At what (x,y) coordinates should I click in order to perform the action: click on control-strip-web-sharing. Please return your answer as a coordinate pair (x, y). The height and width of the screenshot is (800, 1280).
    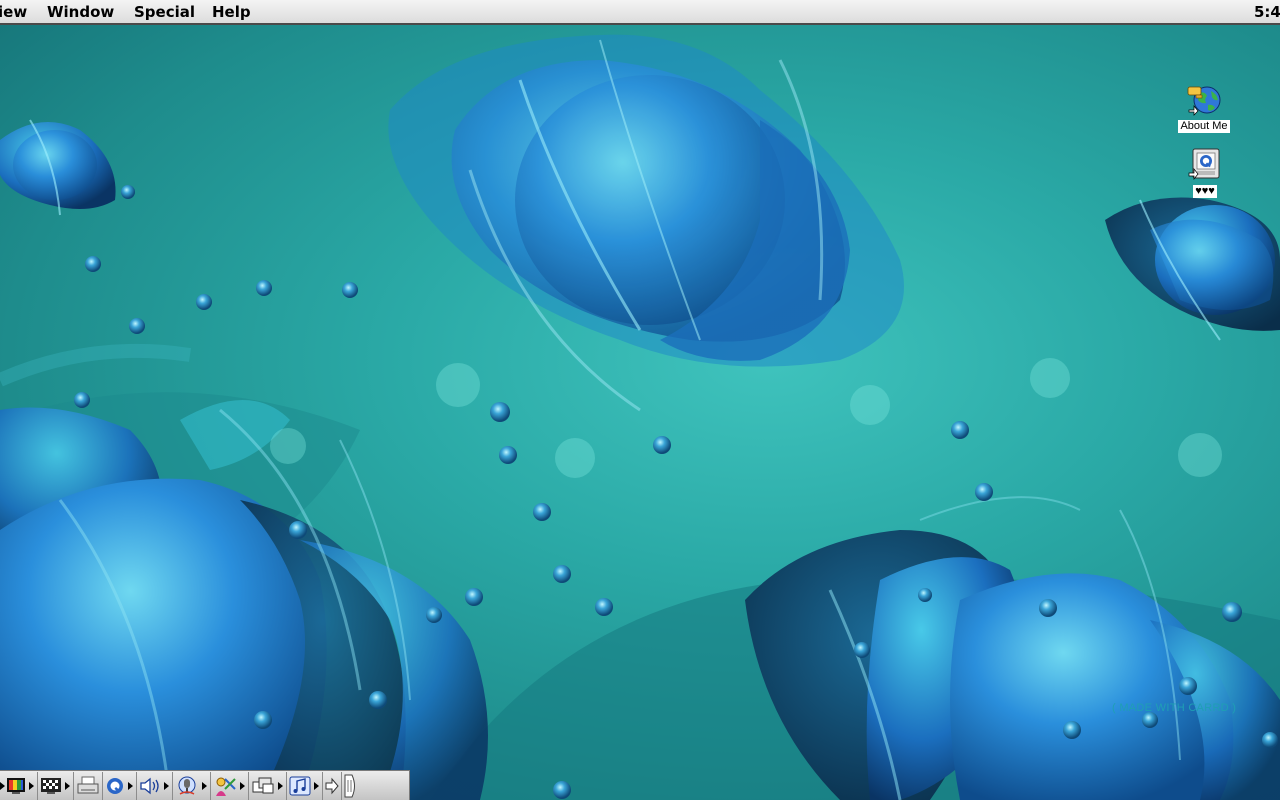
    Looking at the image, I should click on (332, 785).